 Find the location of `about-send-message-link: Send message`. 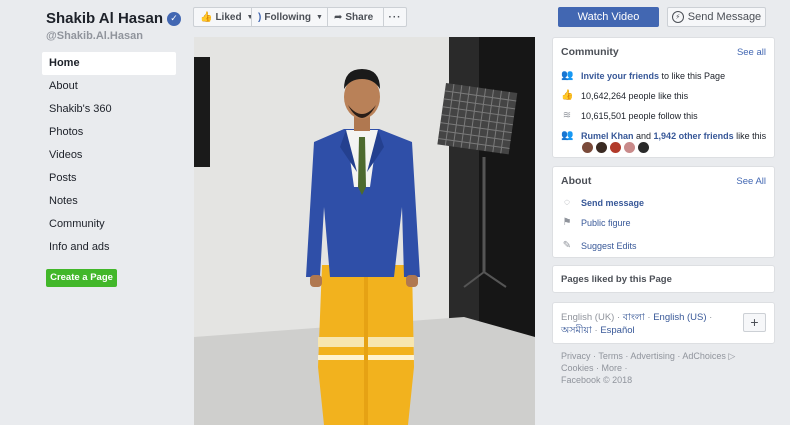

about-send-message-link: Send message is located at coordinates (612, 203).